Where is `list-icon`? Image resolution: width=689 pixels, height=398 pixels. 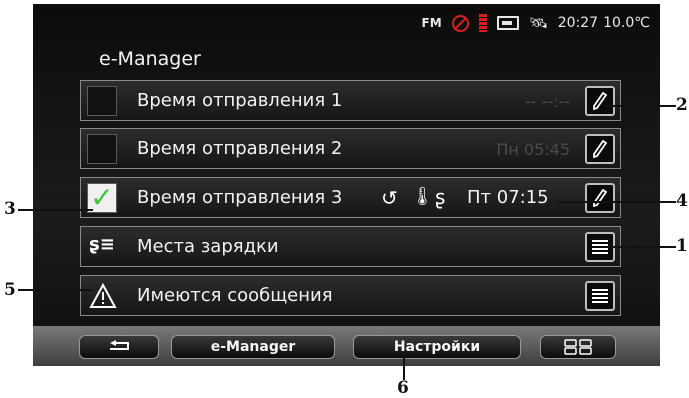 list-icon is located at coordinates (600, 296).